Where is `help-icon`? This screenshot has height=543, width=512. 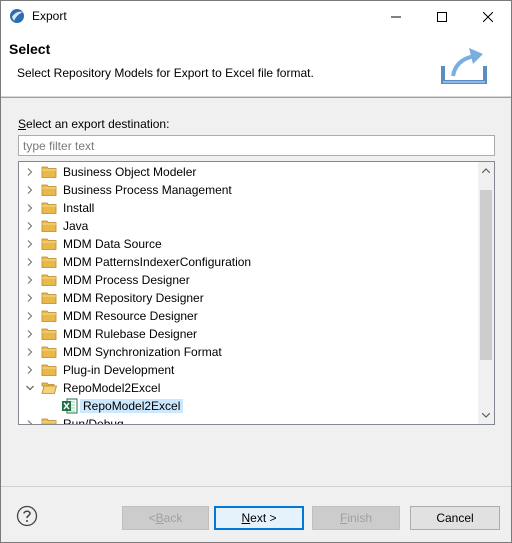 help-icon is located at coordinates (27, 516).